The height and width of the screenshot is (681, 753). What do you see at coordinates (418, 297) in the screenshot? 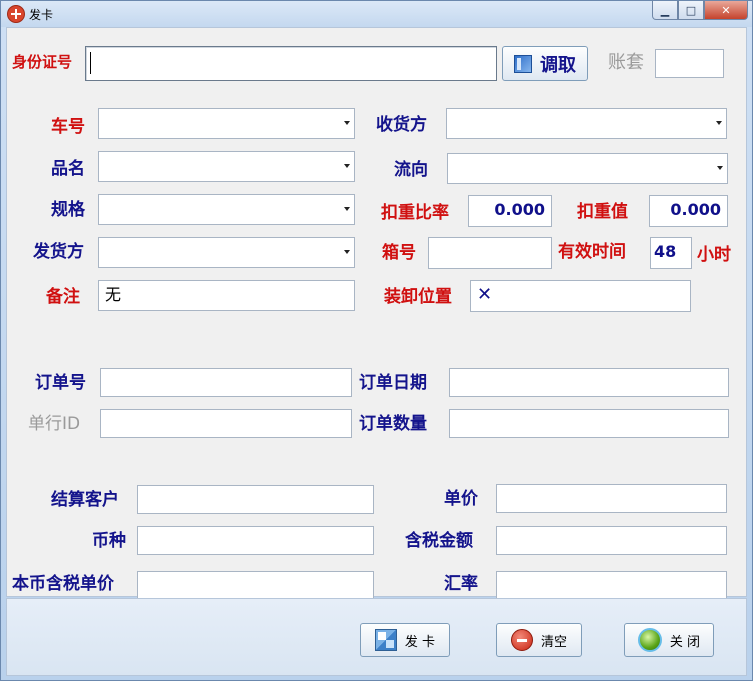
I see `unload-location-label: 装卸位置` at bounding box center [418, 297].